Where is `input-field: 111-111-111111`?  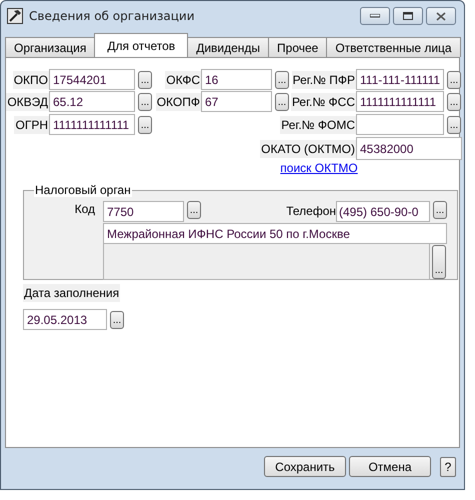 input-field: 111-111-111111 is located at coordinates (400, 79).